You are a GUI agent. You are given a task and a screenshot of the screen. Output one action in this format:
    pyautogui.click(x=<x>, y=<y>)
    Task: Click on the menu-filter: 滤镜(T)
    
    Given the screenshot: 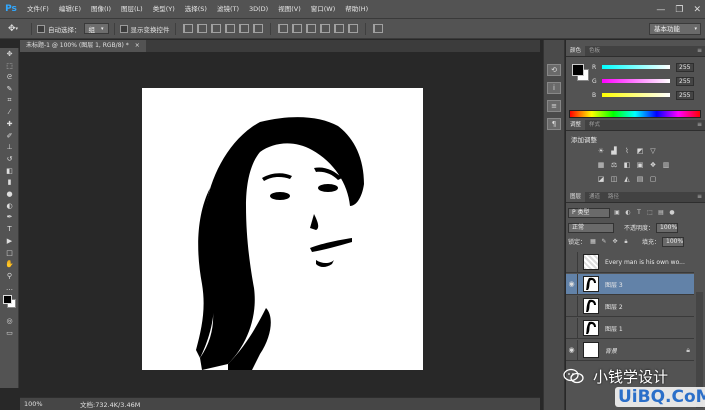 What is the action you would take?
    pyautogui.click(x=228, y=9)
    